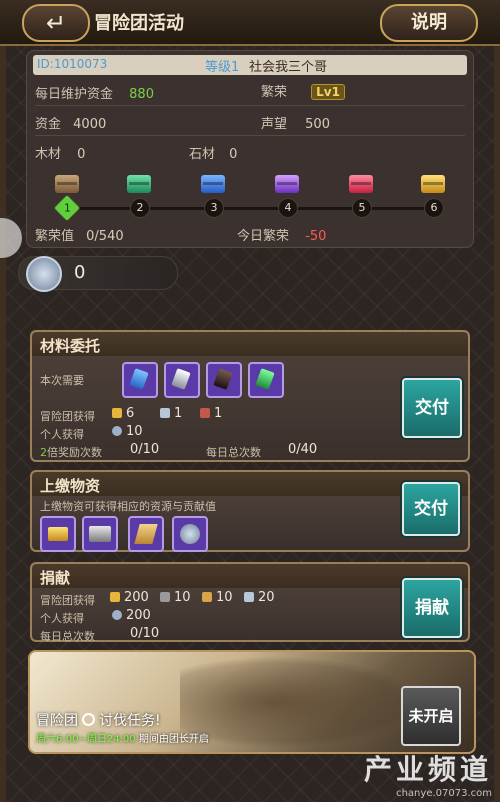 The height and width of the screenshot is (802, 500). What do you see at coordinates (62, 380) in the screenshot?
I see `need-label: 本次需要` at bounding box center [62, 380].